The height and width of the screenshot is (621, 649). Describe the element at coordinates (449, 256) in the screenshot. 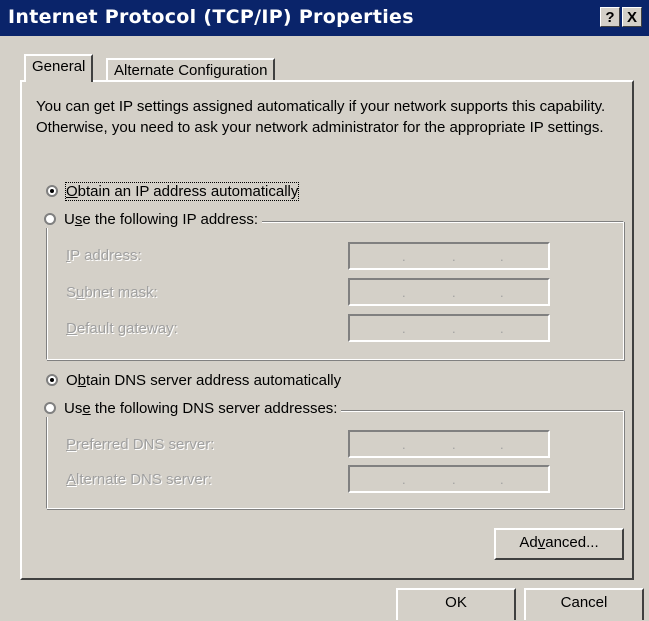

I see `ip-address-input: . . .` at that location.